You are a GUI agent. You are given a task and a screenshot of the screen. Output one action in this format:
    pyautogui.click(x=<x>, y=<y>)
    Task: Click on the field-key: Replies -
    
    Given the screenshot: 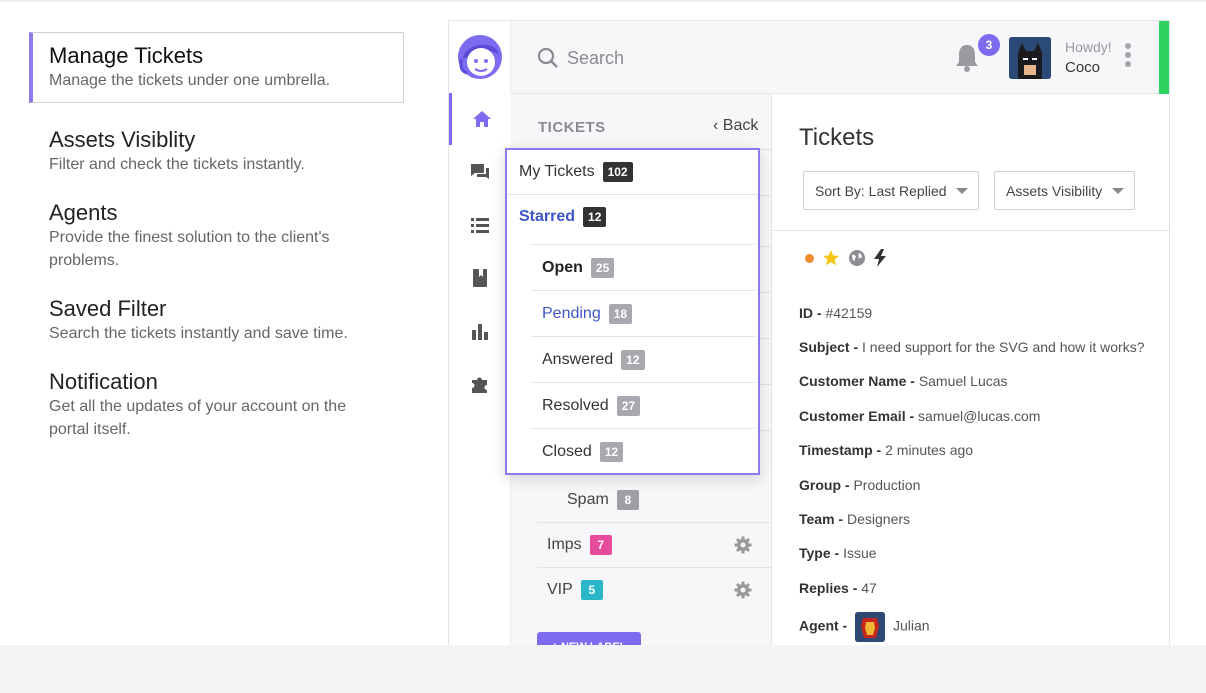 What is the action you would take?
    pyautogui.click(x=828, y=588)
    